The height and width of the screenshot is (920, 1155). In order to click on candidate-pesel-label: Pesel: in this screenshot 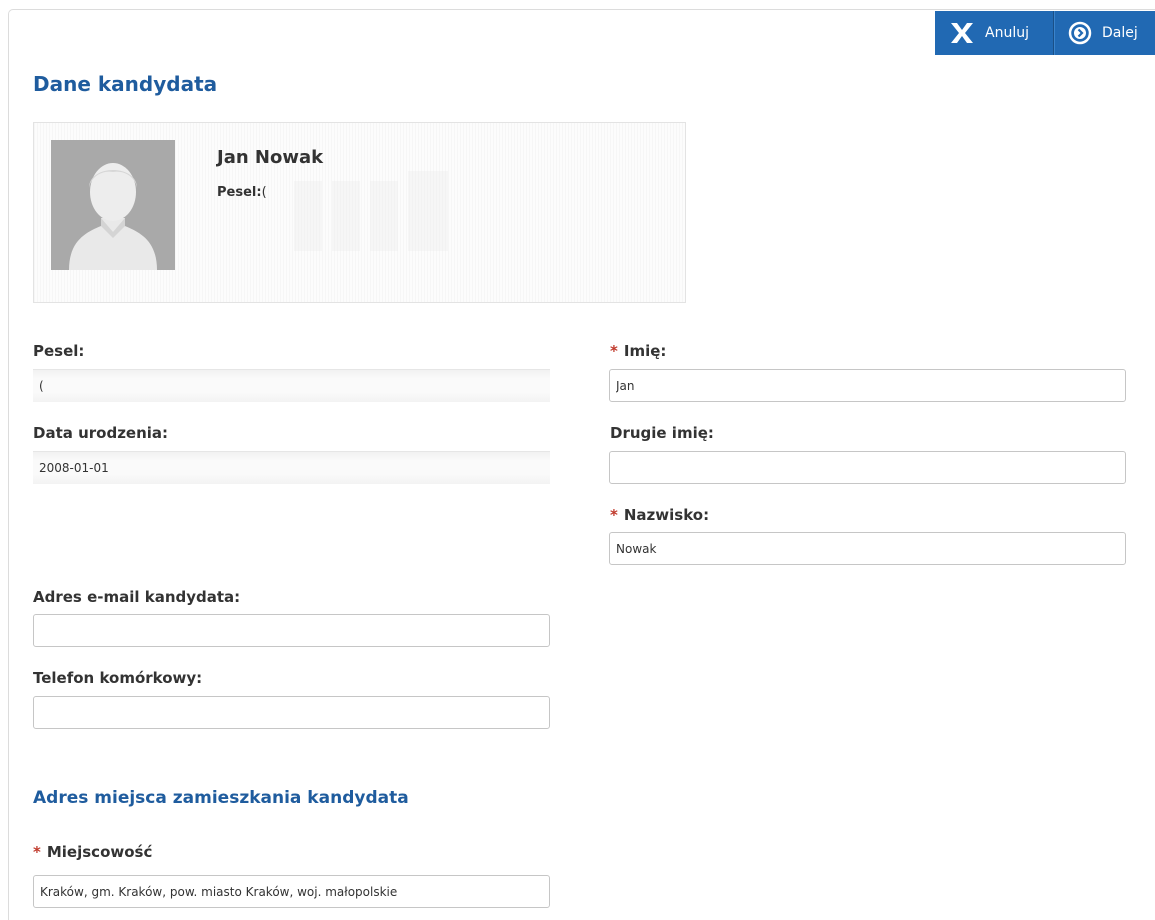, I will do `click(239, 192)`.